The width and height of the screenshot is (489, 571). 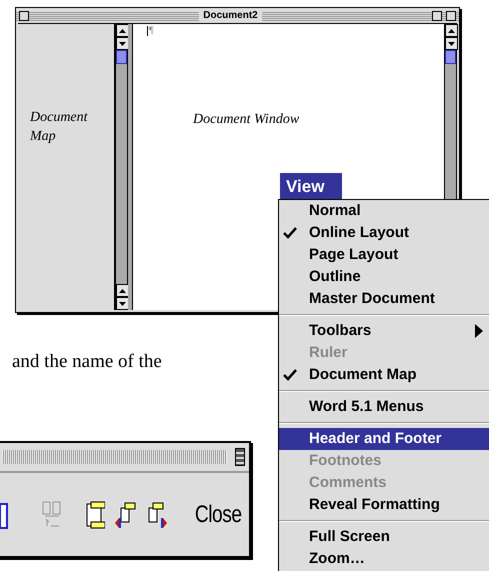 What do you see at coordinates (384, 299) in the screenshot?
I see `menu-item: Master Document` at bounding box center [384, 299].